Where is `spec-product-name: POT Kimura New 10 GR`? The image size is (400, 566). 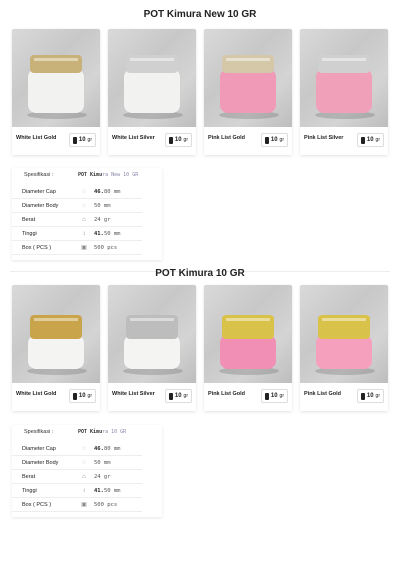 spec-product-name: POT Kimura New 10 GR is located at coordinates (108, 175).